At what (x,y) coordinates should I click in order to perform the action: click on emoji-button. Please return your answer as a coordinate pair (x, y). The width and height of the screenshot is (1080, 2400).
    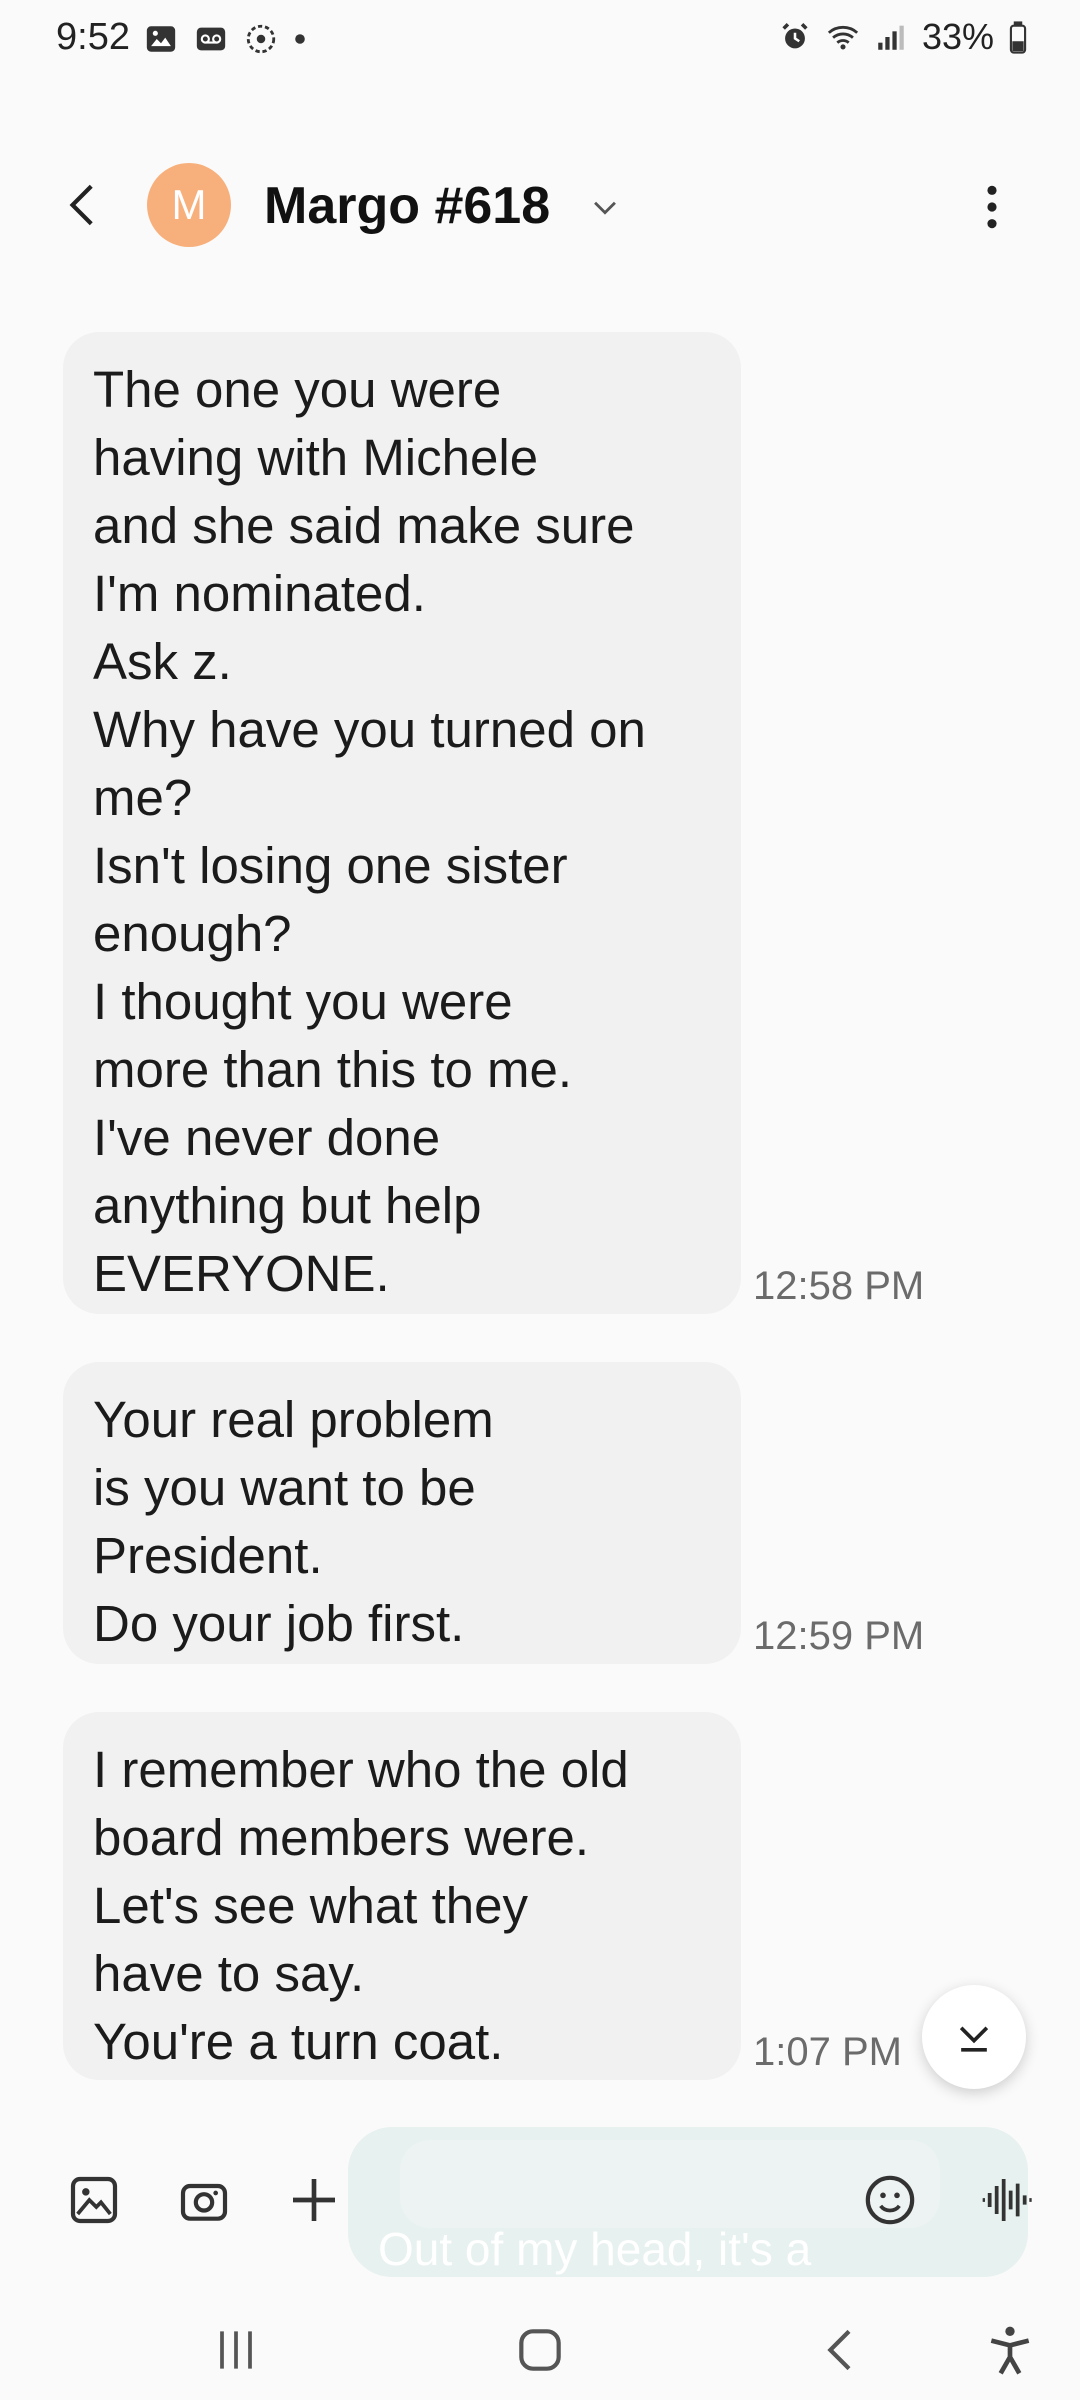
    Looking at the image, I should click on (890, 2200).